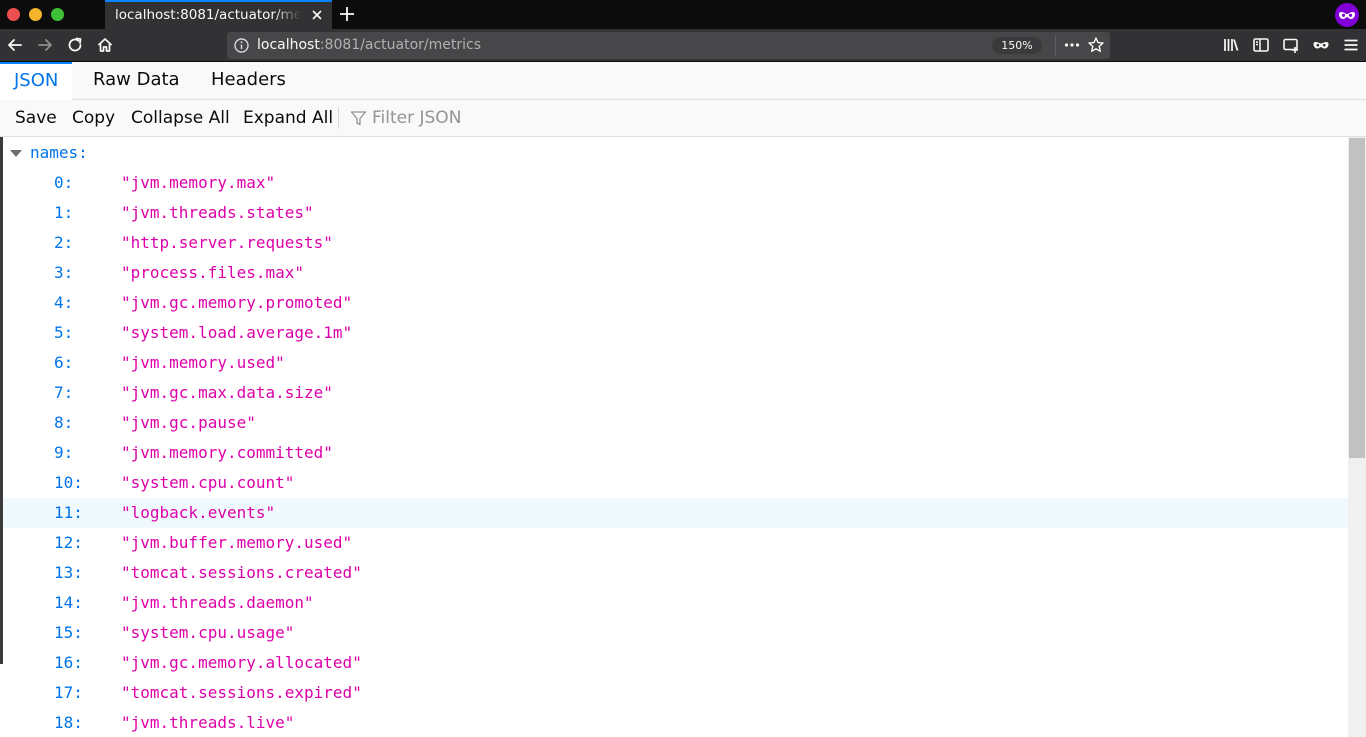  What do you see at coordinates (1017, 45) in the screenshot?
I see `zoom-level-badge: 150%` at bounding box center [1017, 45].